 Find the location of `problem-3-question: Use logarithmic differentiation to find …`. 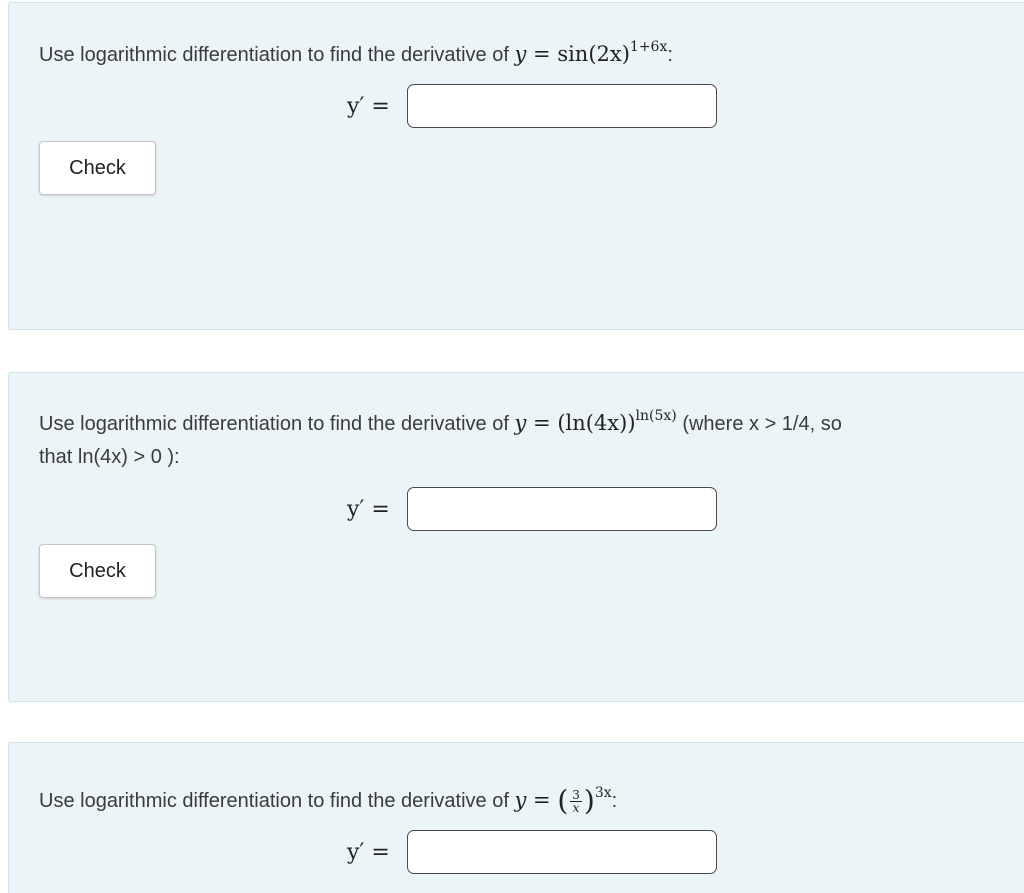

problem-3-question: Use logarithmic differentiation to find … is located at coordinates (328, 800).